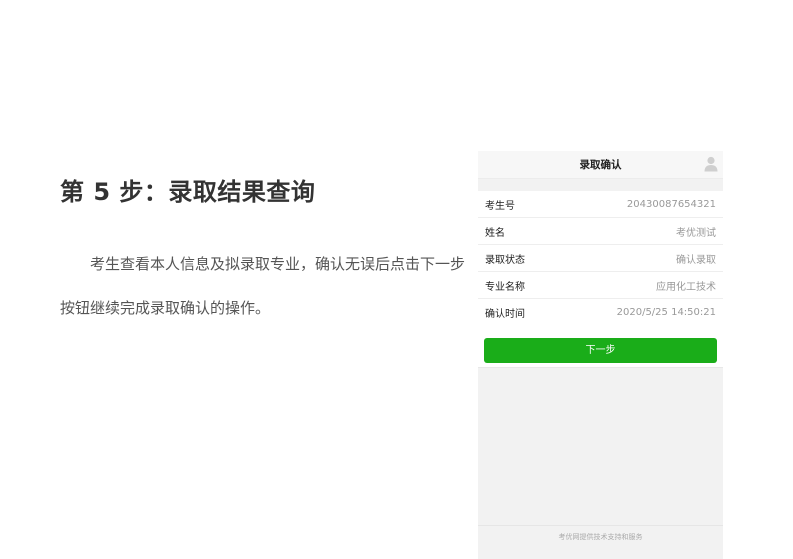 This screenshot has width=793, height=559. I want to click on button-area: 下一步, so click(600, 347).